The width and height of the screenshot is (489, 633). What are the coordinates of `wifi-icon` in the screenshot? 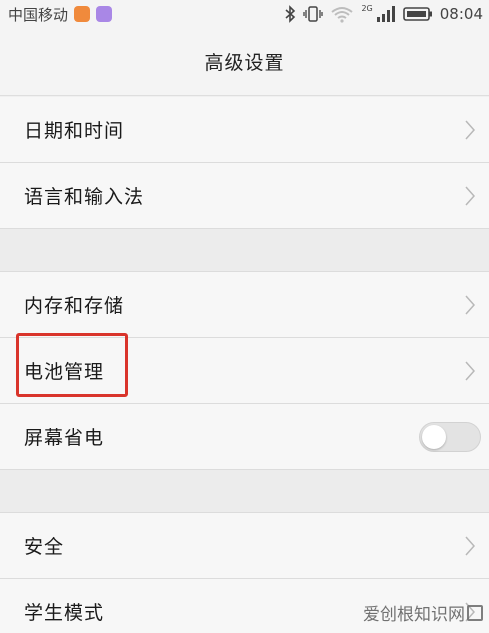 It's located at (342, 15).